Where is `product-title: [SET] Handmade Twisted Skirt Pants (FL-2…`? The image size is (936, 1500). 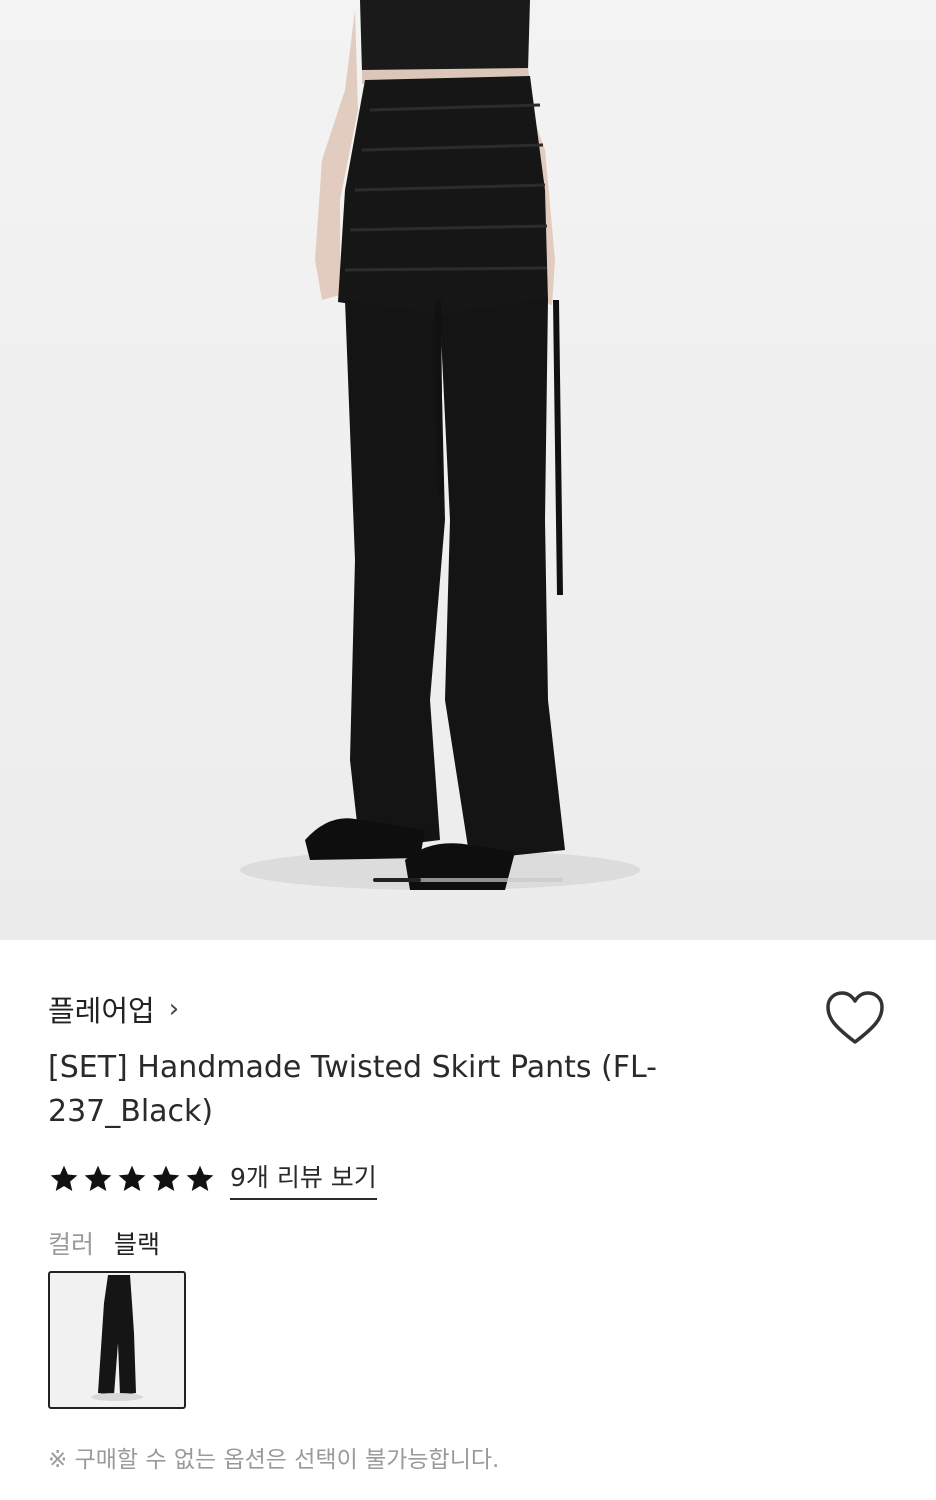
product-title: [SET] Handmade Twisted Skirt Pants (FL-2… is located at coordinates (352, 1089).